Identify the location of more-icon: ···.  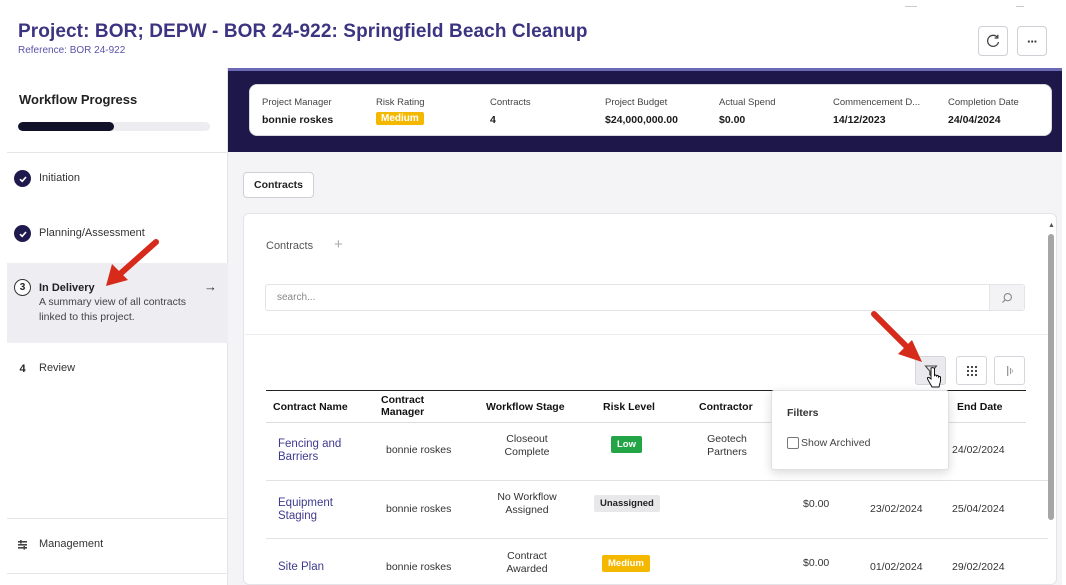
(1032, 41).